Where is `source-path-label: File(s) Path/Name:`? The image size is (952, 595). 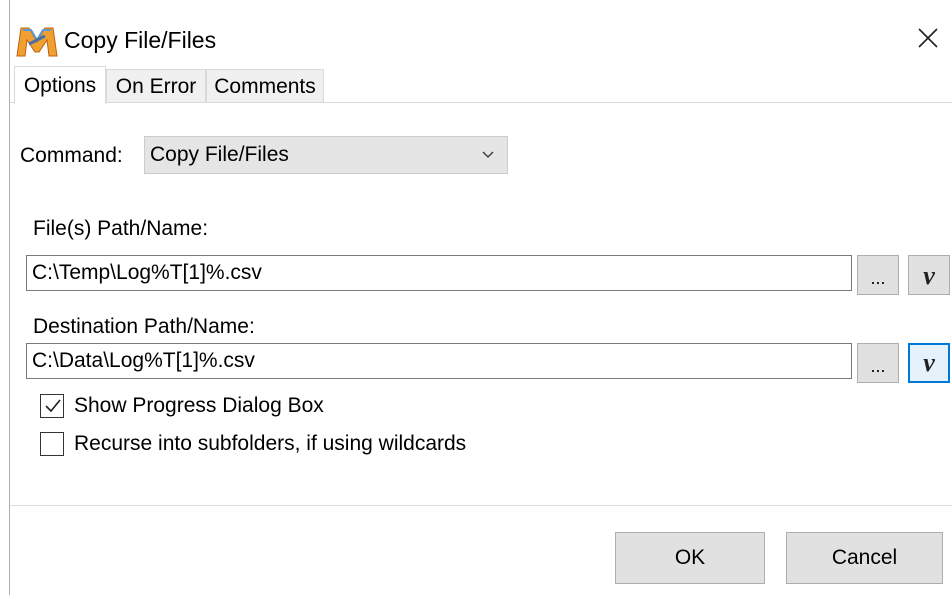 source-path-label: File(s) Path/Name: is located at coordinates (121, 228).